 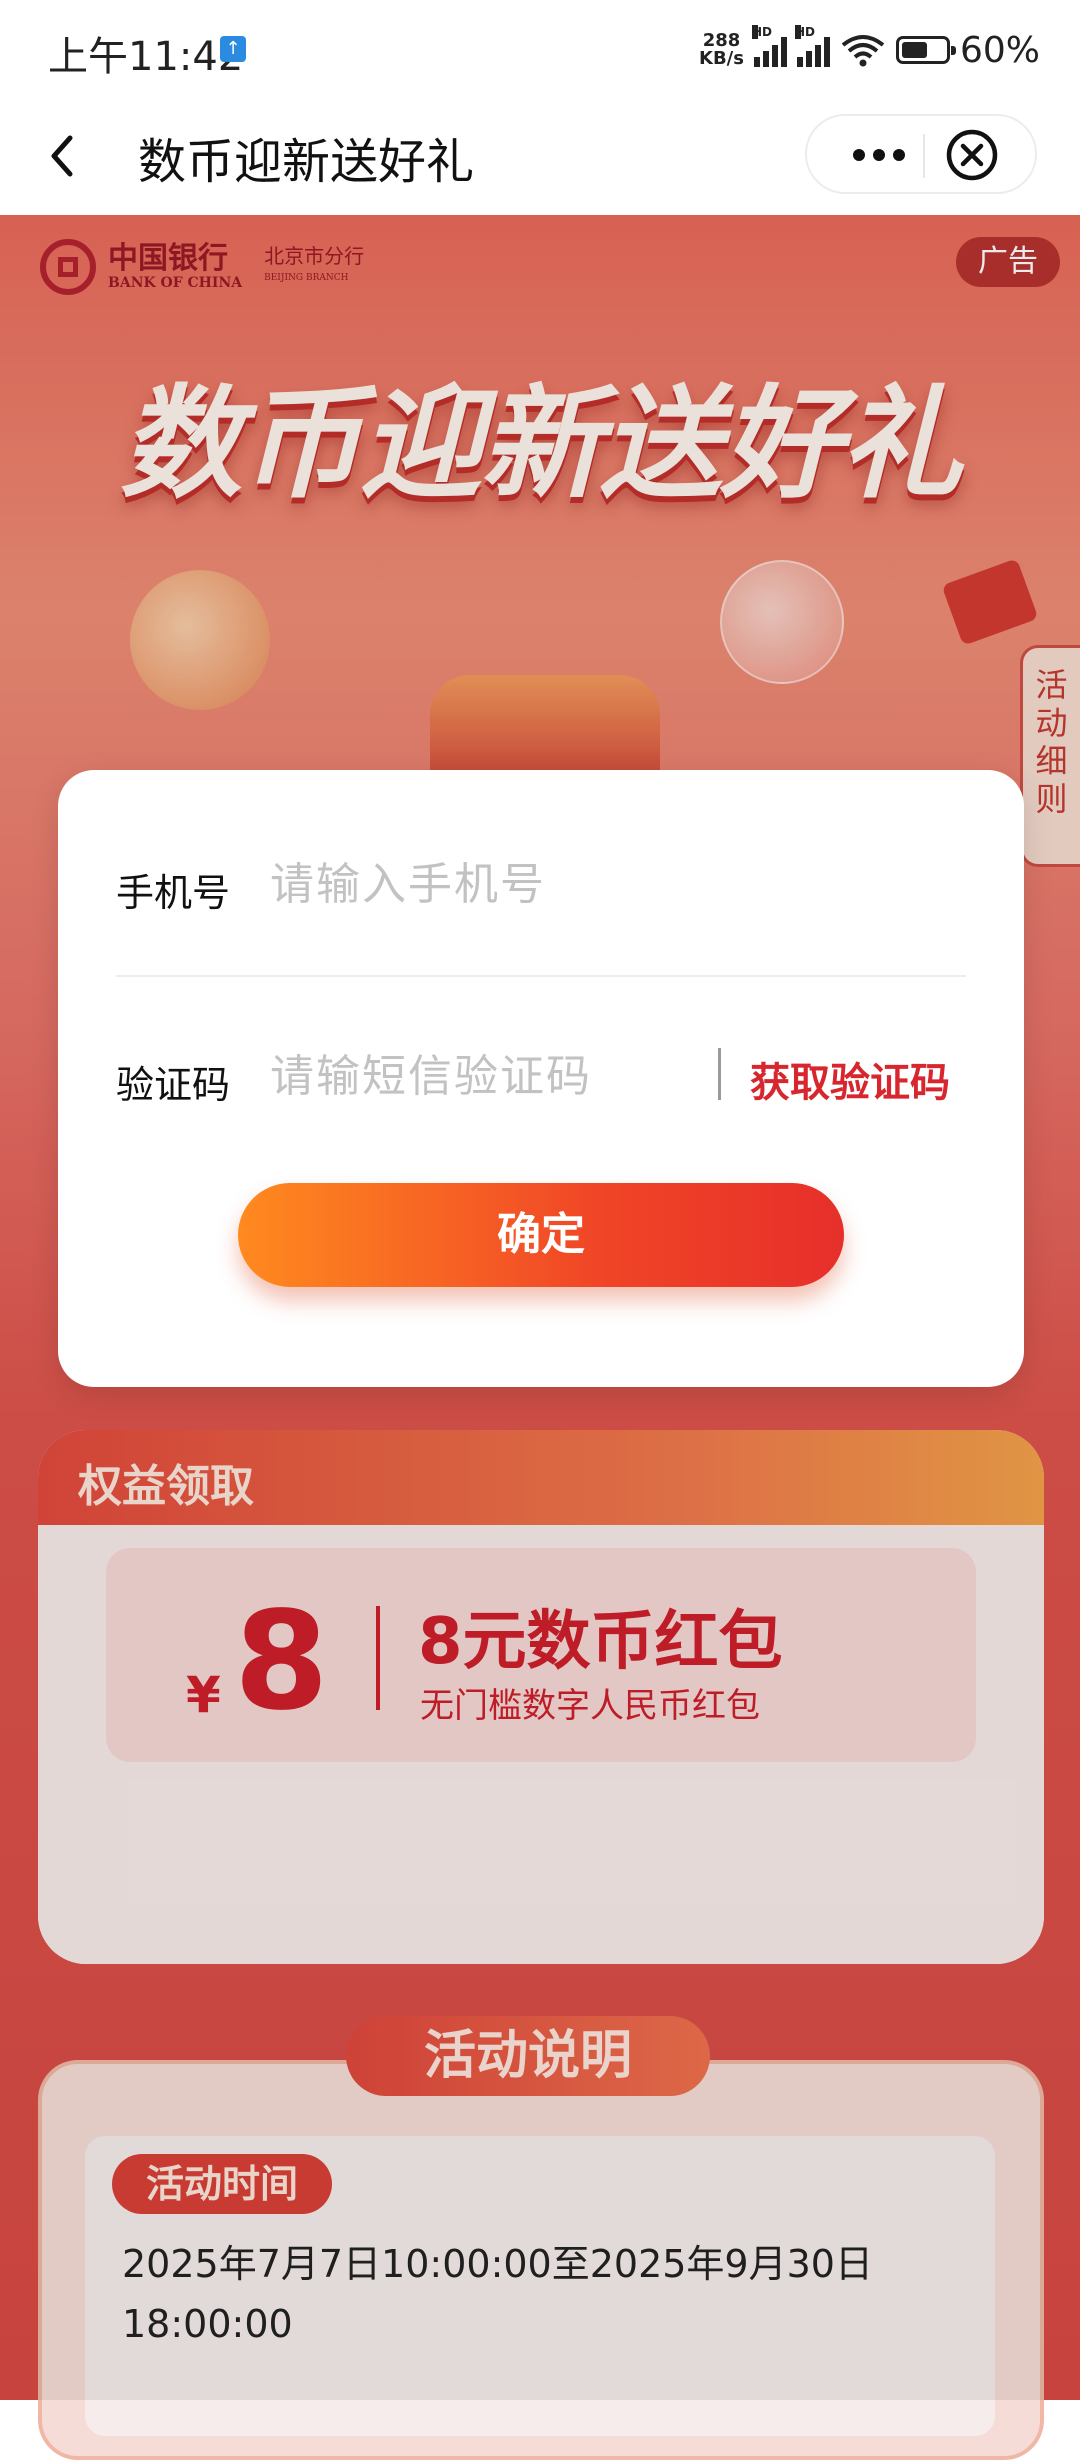 I want to click on code-divider, so click(x=719, y=1074).